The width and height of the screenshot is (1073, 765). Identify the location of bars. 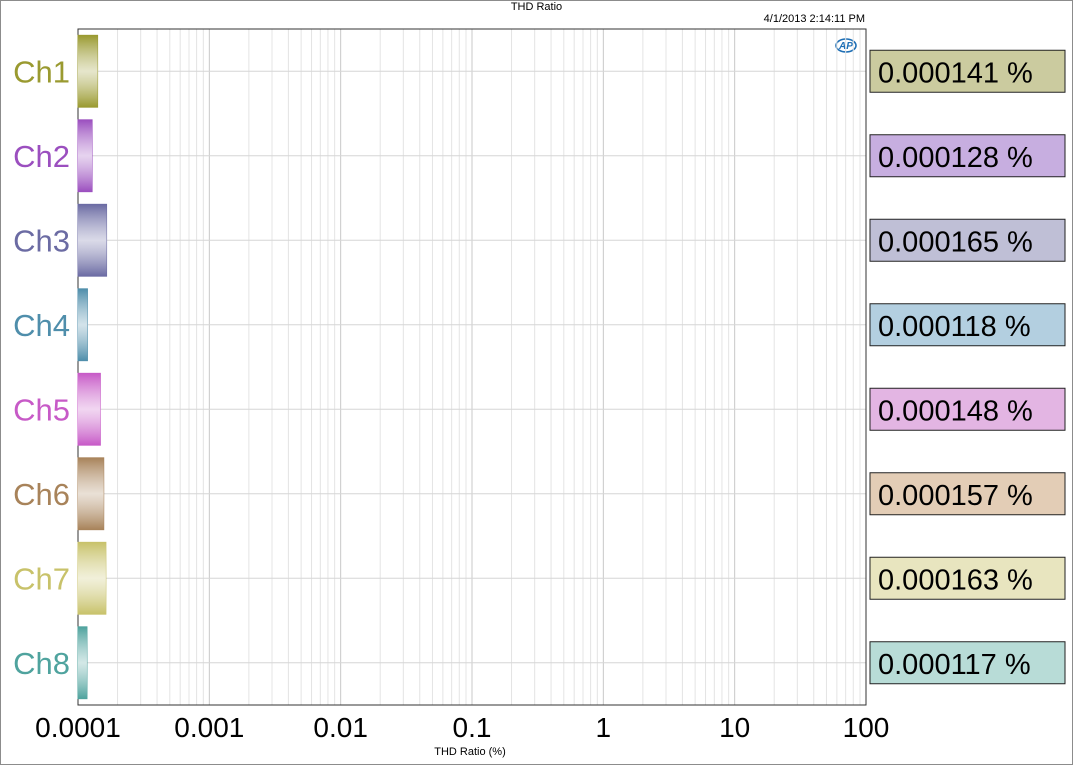
(92, 367).